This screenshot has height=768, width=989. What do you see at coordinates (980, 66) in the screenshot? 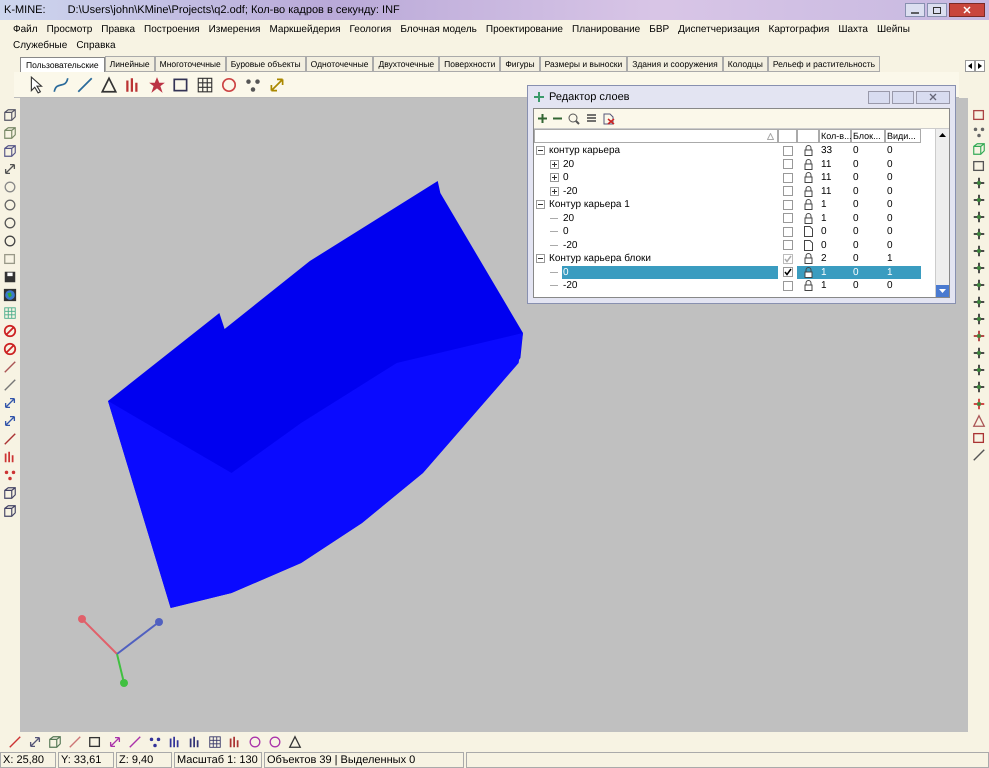
I see `scroll-right-button` at bounding box center [980, 66].